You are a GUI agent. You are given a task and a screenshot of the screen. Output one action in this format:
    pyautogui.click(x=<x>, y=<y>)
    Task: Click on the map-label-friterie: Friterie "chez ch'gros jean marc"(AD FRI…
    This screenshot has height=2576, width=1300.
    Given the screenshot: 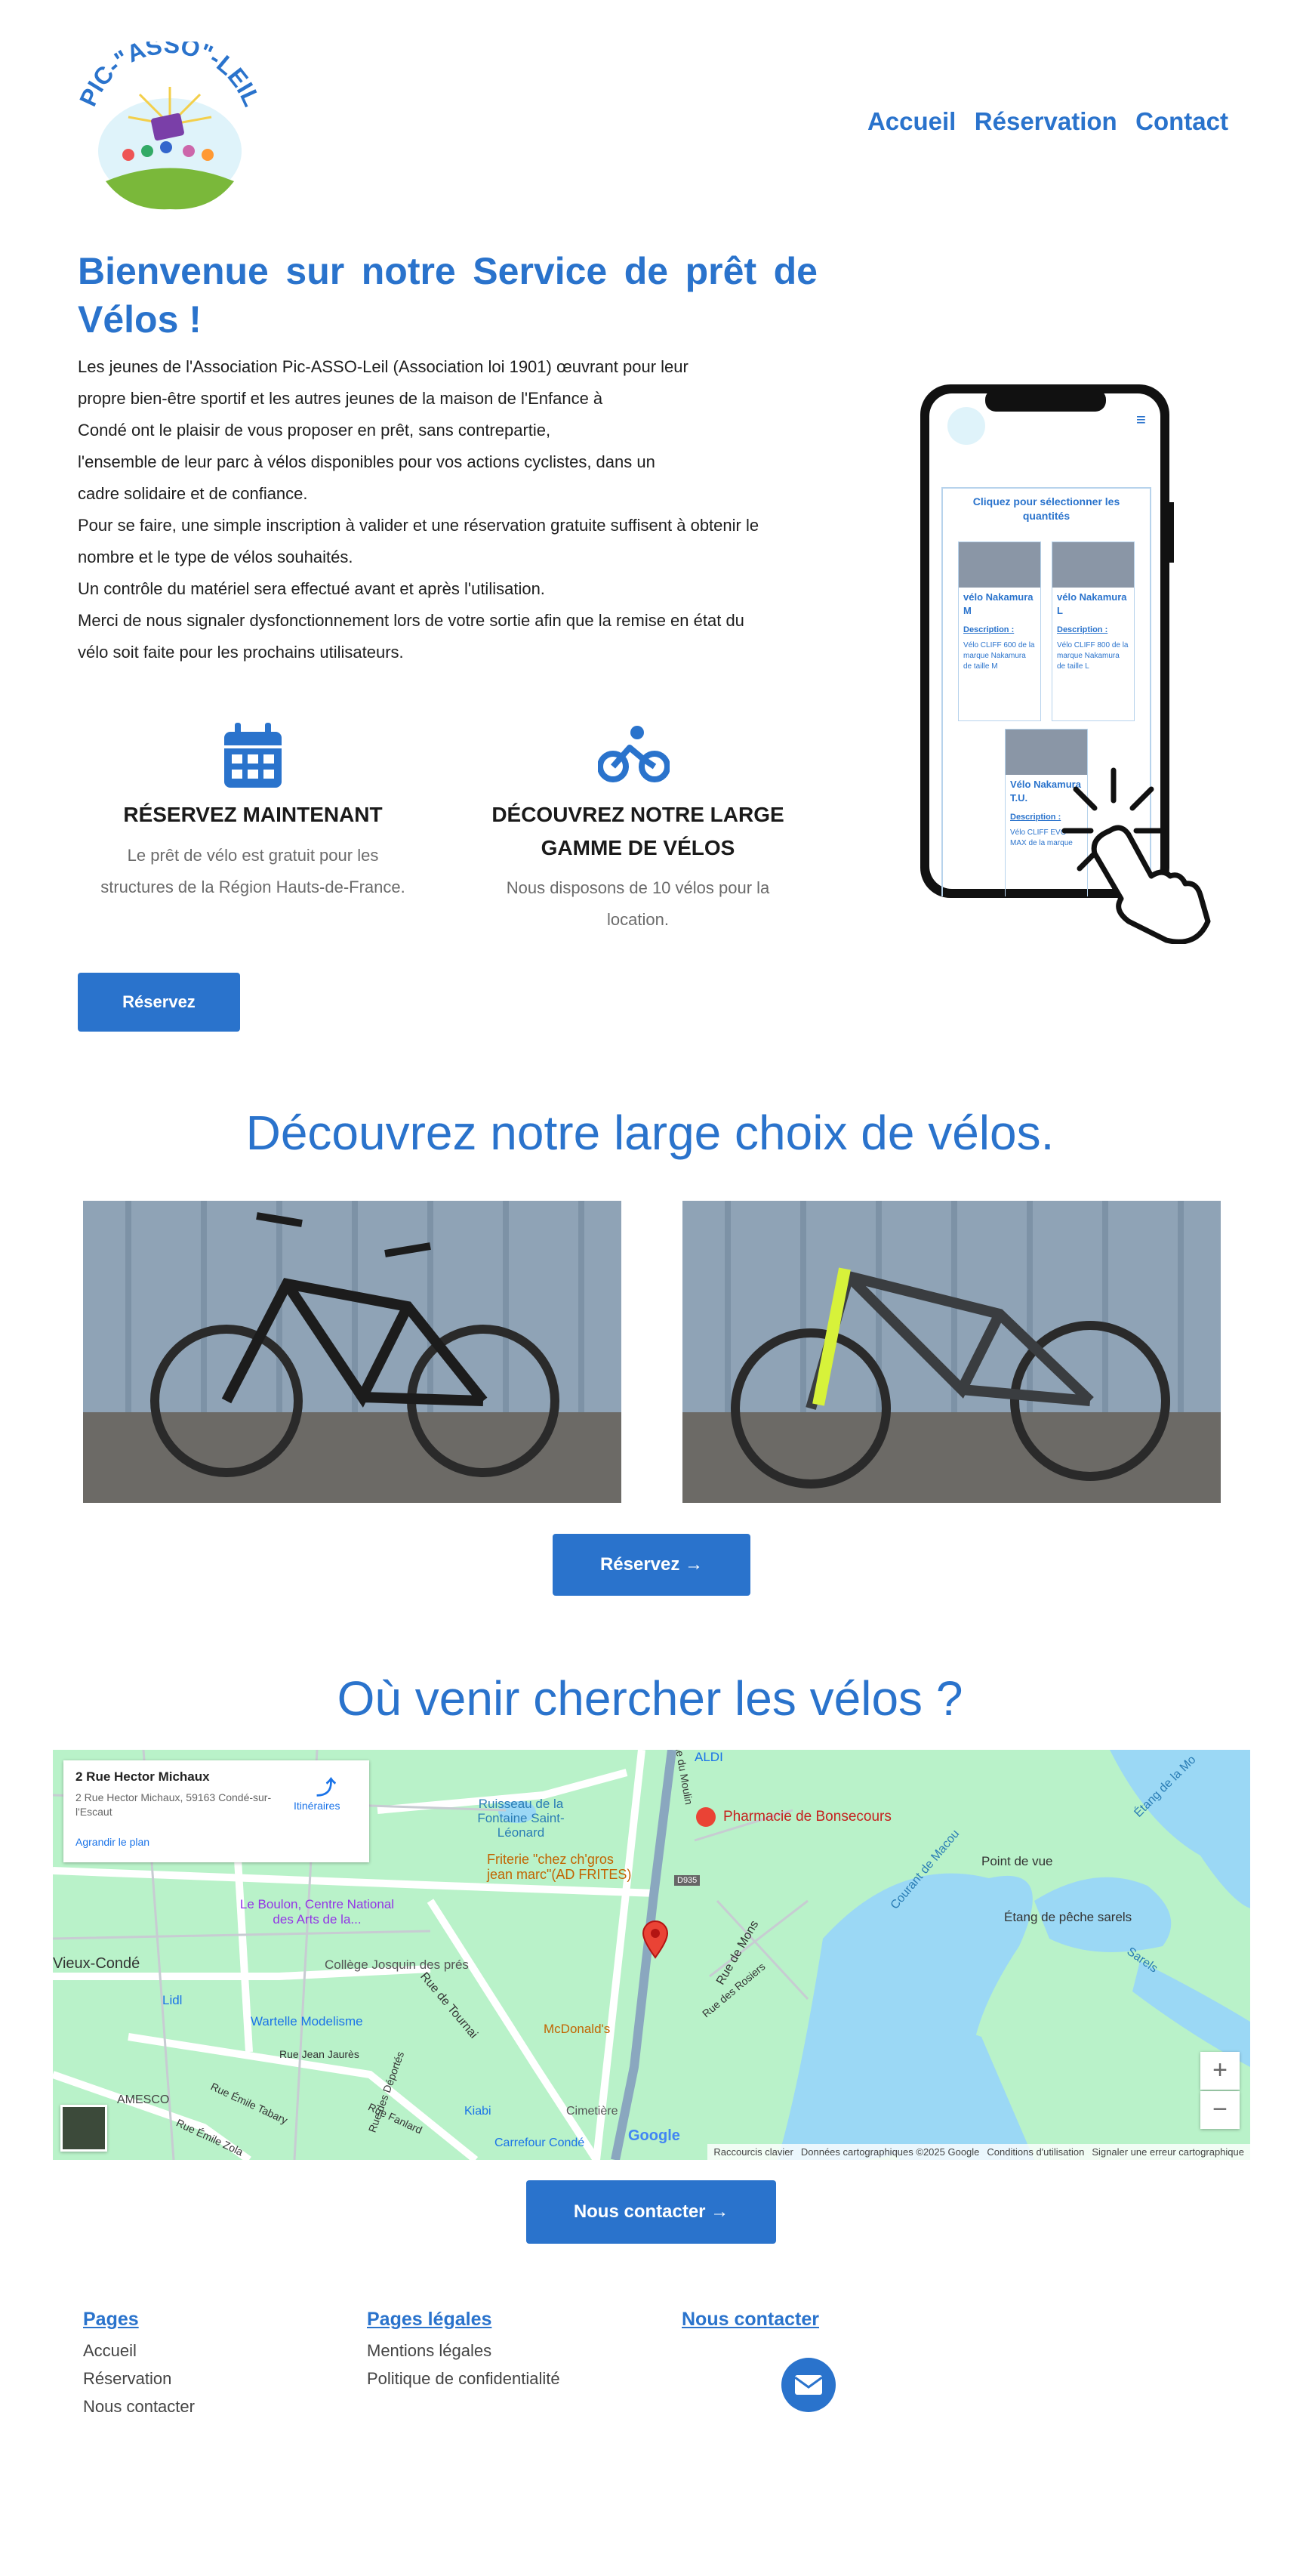 What is the action you would take?
    pyautogui.click(x=562, y=1867)
    